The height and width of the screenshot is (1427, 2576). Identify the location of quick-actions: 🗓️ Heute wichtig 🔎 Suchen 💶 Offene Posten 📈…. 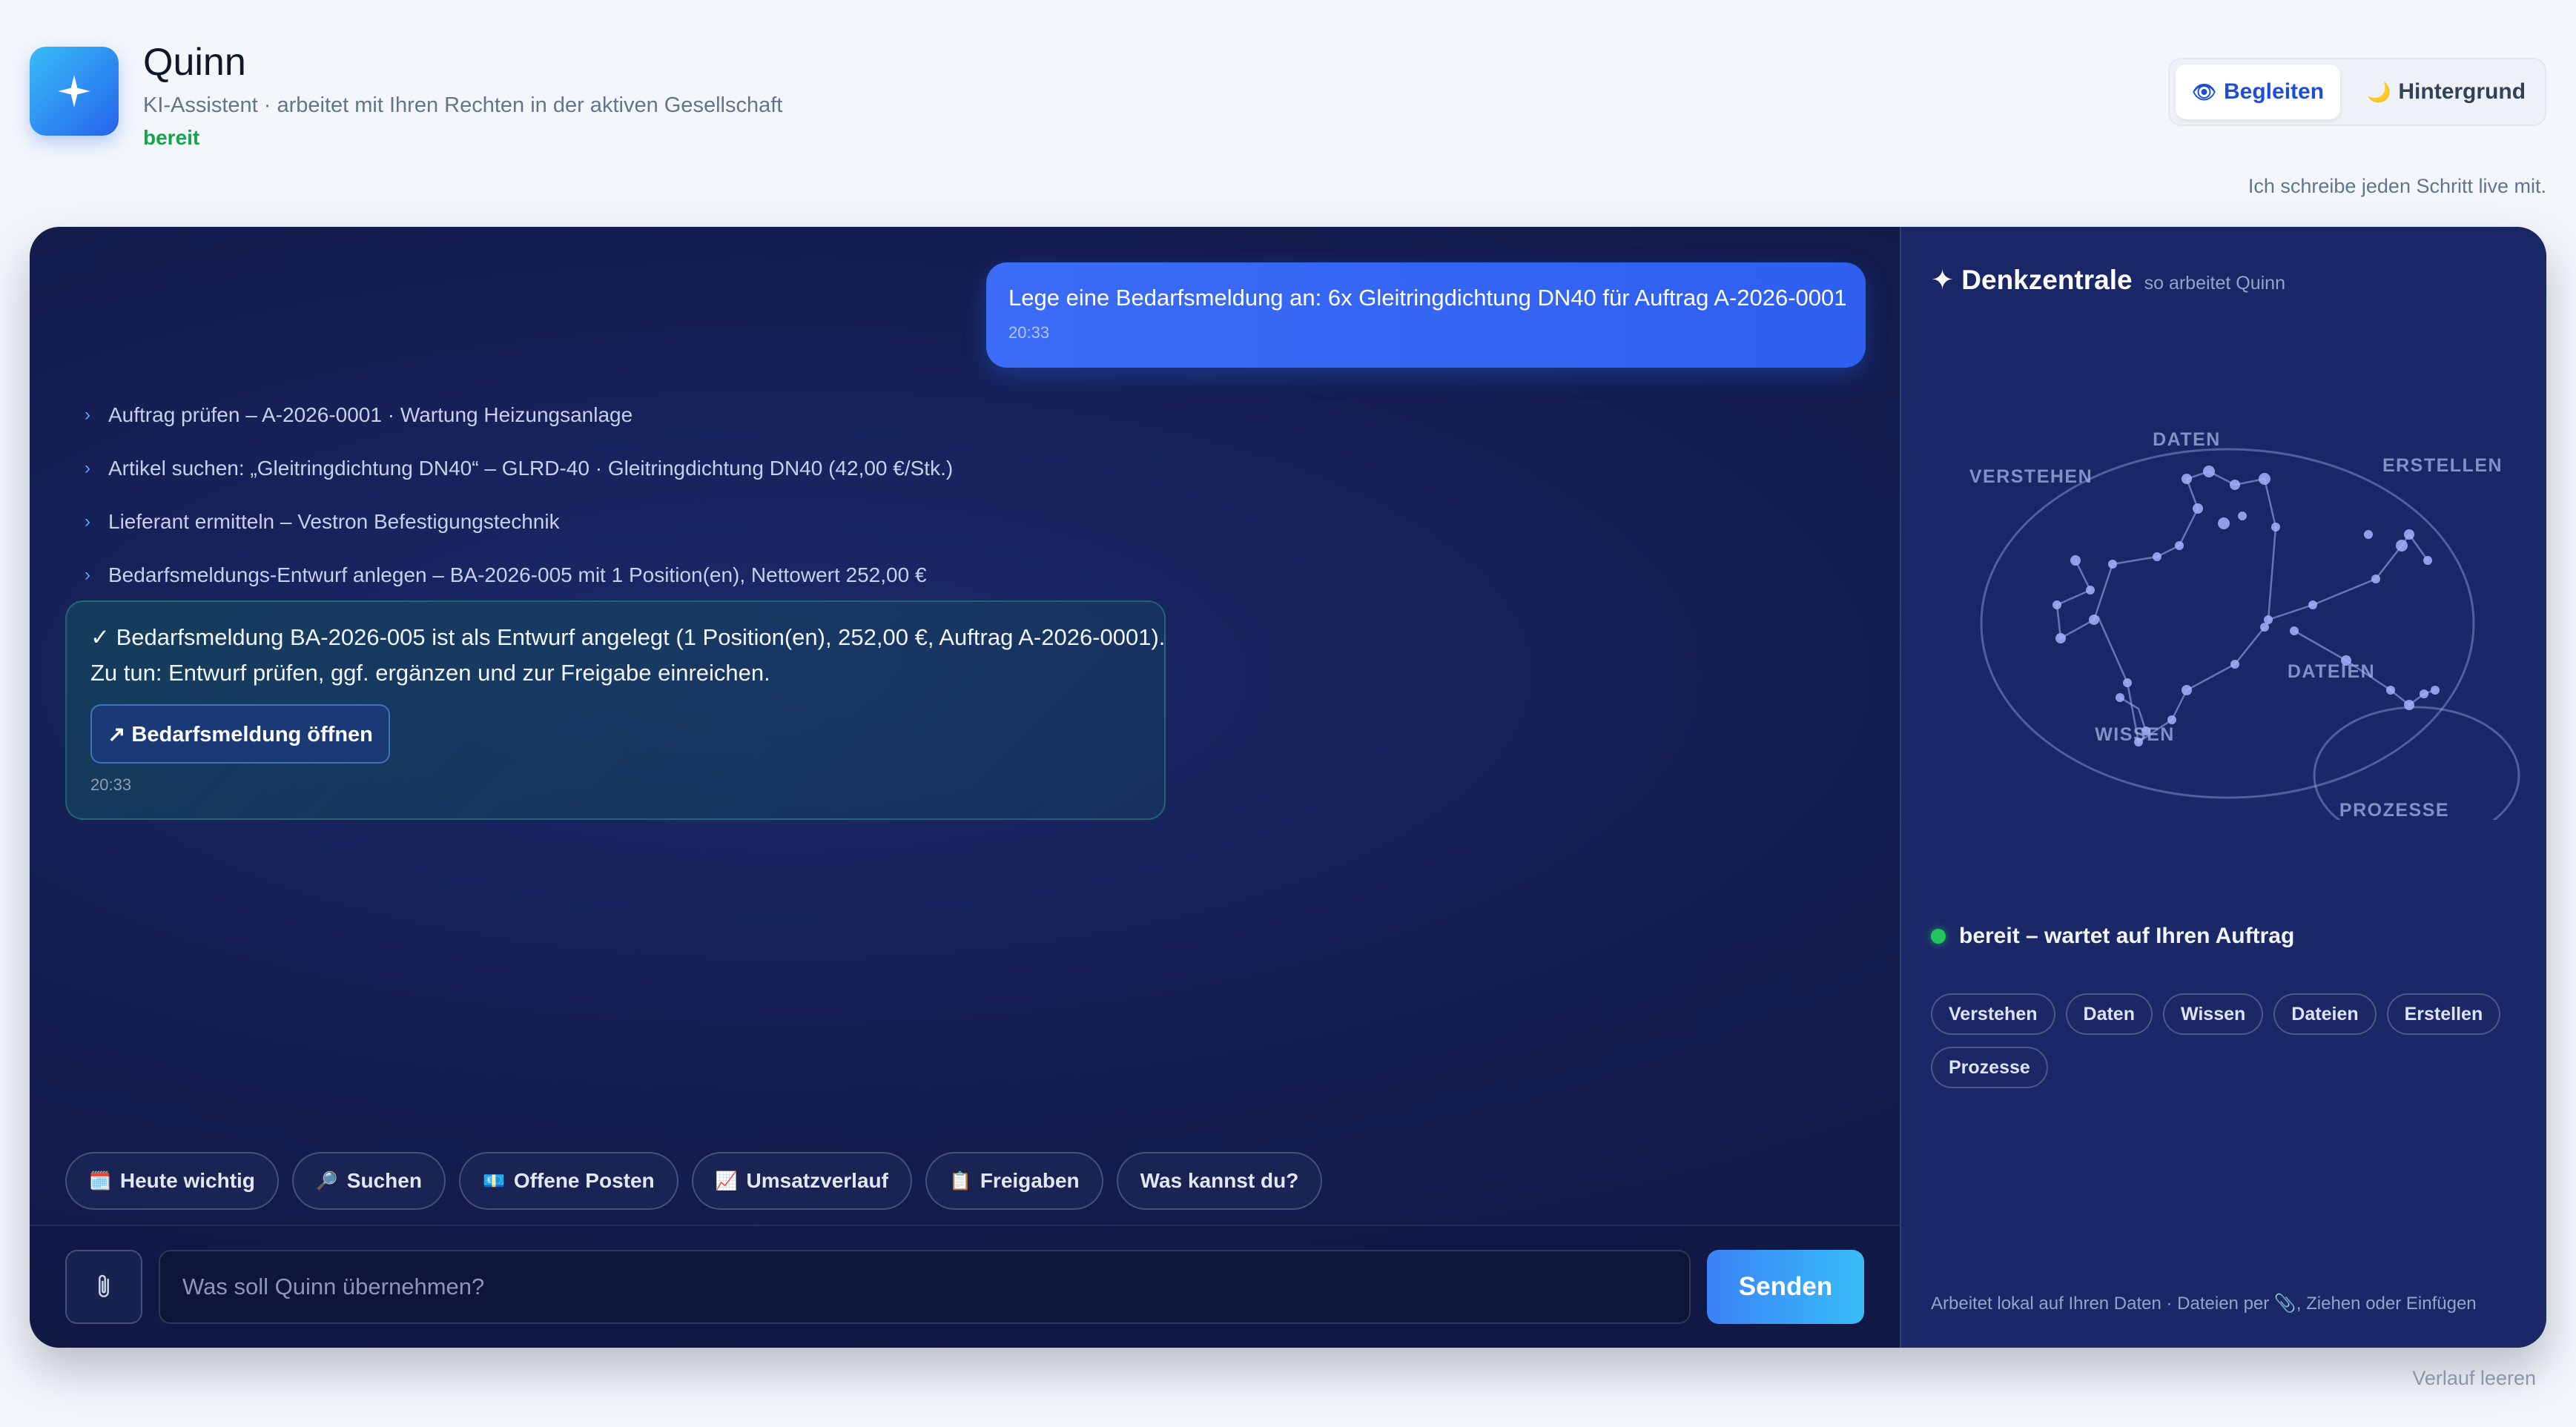
(694, 1181).